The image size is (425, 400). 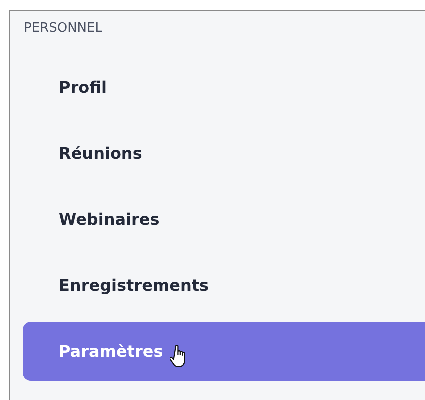 I want to click on sidebar-item: Enregistrements, so click(x=224, y=285).